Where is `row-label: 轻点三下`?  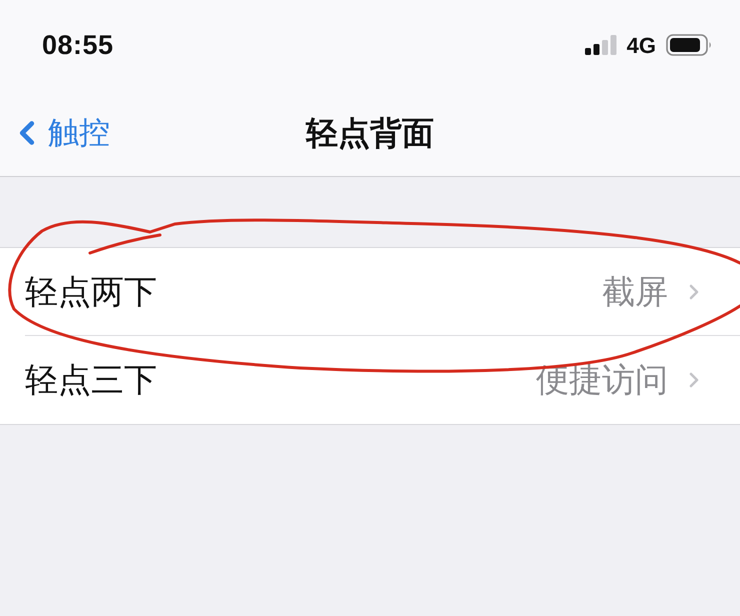 row-label: 轻点三下 is located at coordinates (91, 380).